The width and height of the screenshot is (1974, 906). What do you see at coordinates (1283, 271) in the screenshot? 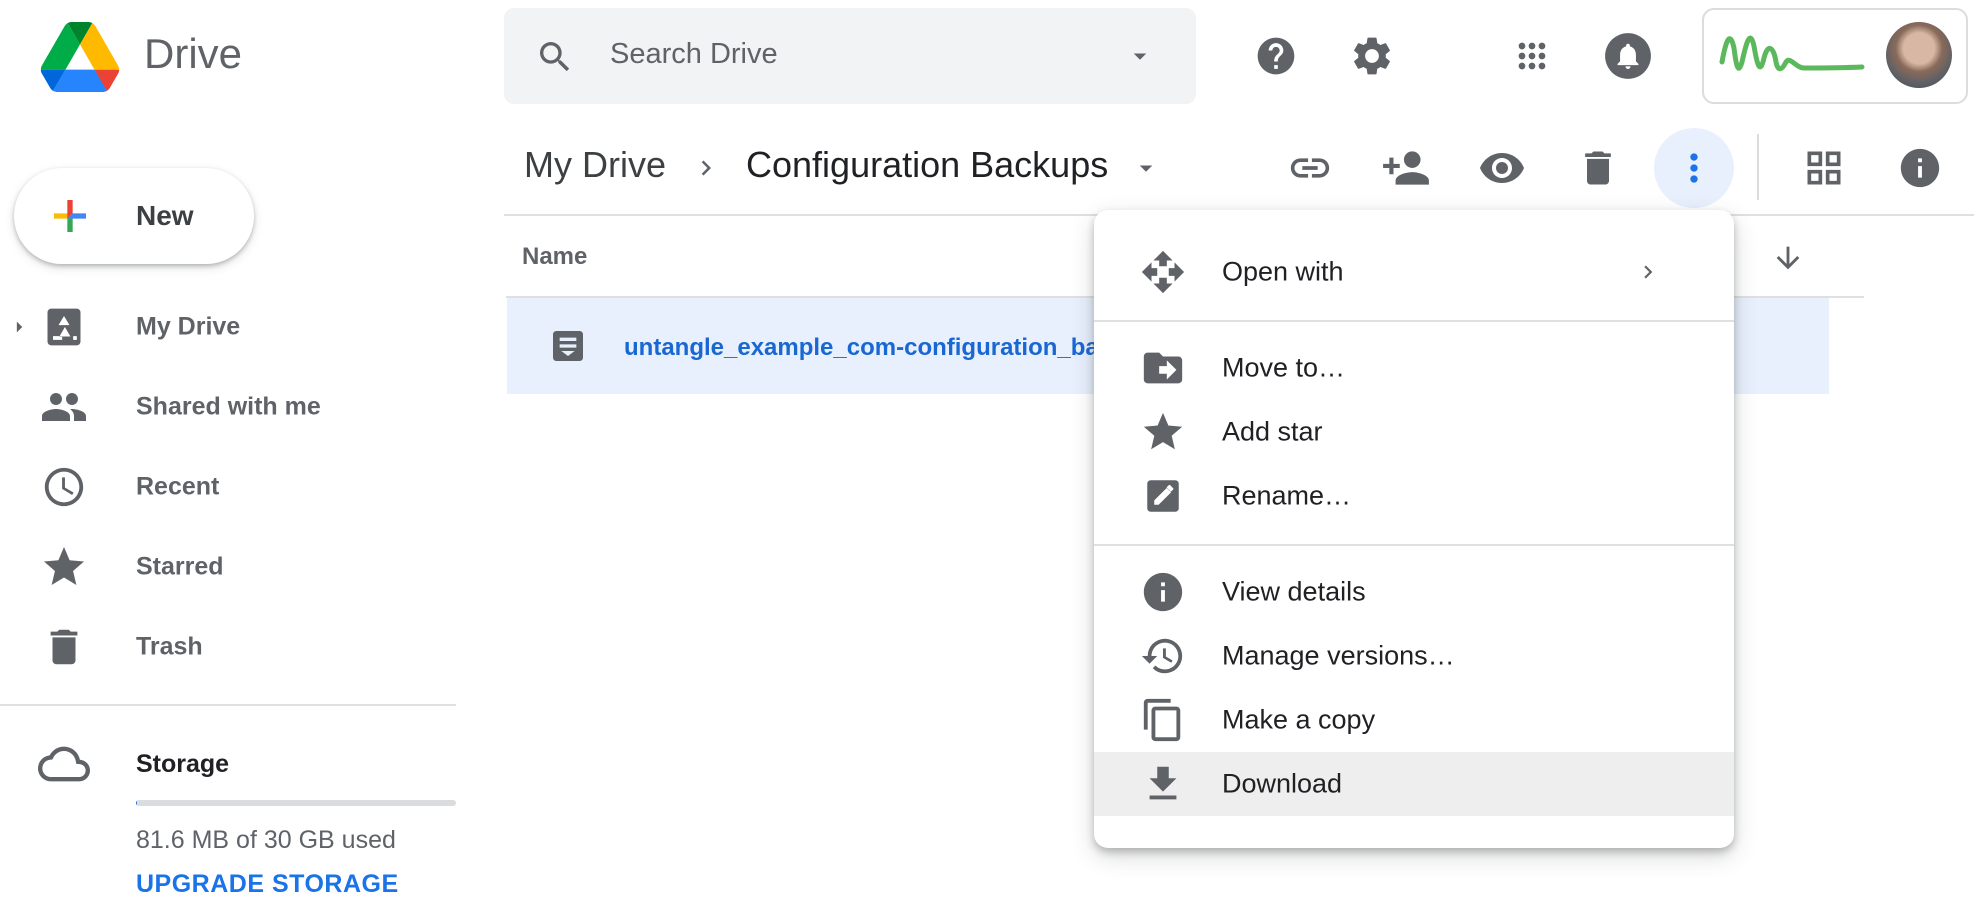
I see `menu-item-label: Open with` at bounding box center [1283, 271].